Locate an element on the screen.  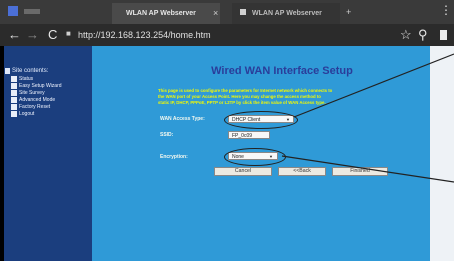
callout-line-wan-access-type is located at coordinates (373, 85).